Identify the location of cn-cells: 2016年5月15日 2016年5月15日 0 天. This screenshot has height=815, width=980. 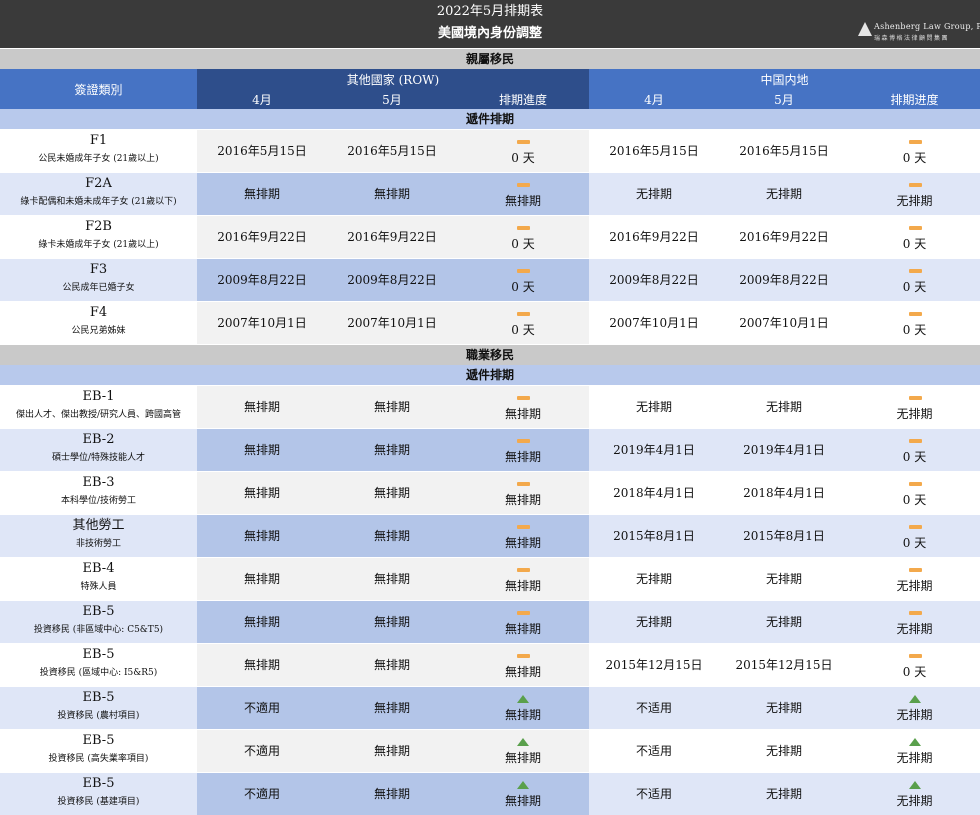
(784, 151).